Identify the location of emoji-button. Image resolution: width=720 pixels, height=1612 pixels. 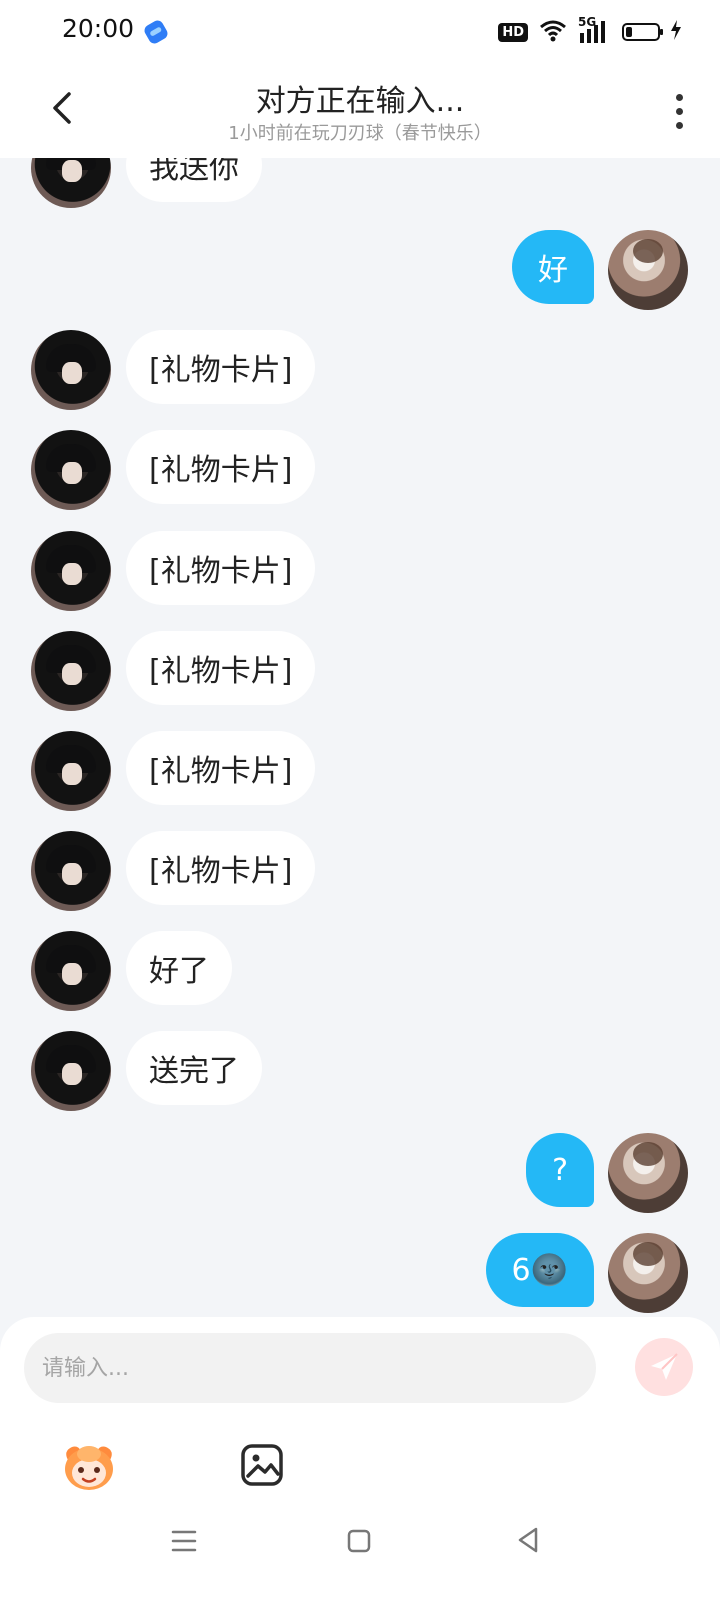
(89, 1468).